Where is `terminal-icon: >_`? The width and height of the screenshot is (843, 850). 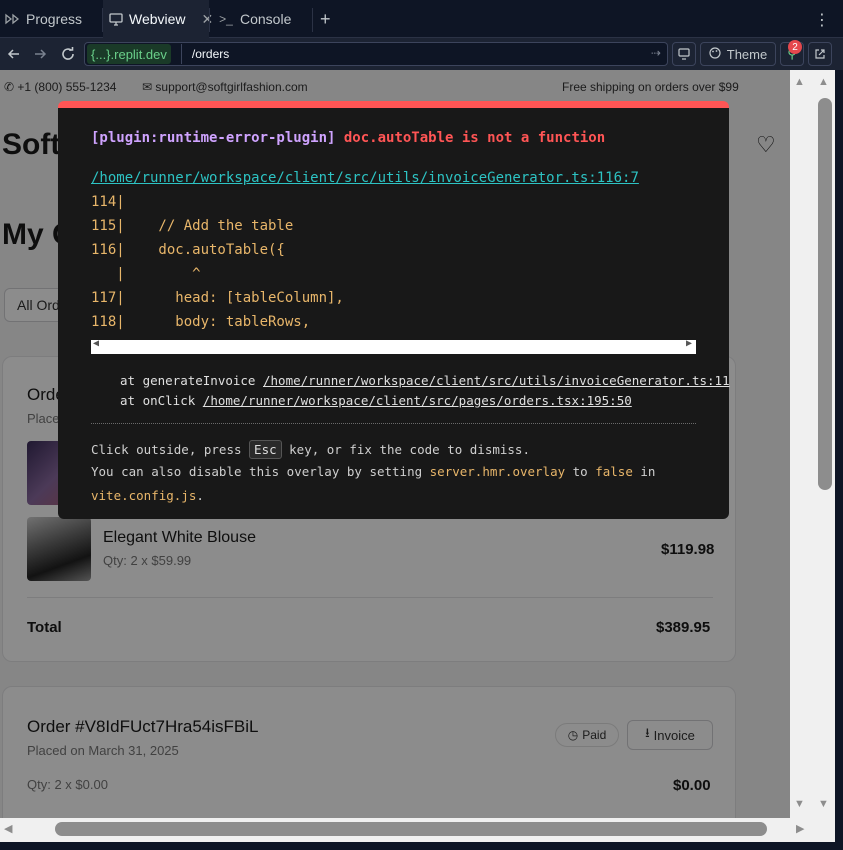
terminal-icon: >_ is located at coordinates (226, 19).